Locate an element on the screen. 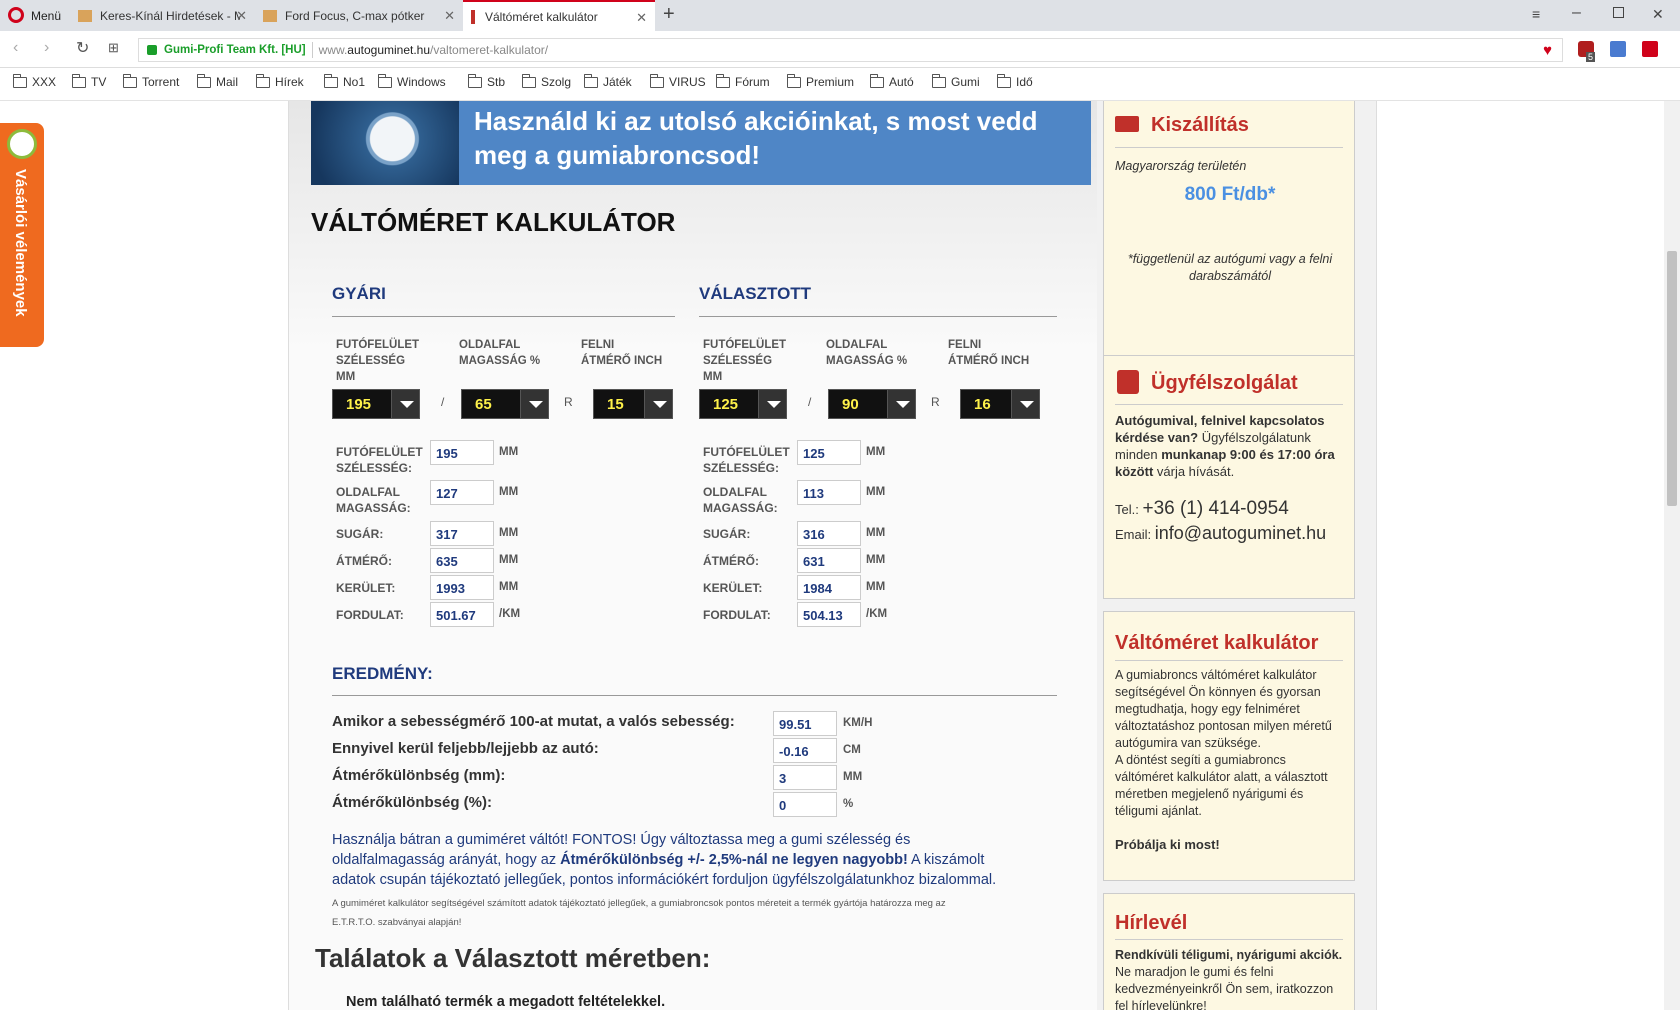  tab-keres-kinal: Keres-Kínál Hirdetések - M ✕ is located at coordinates (162, 15).